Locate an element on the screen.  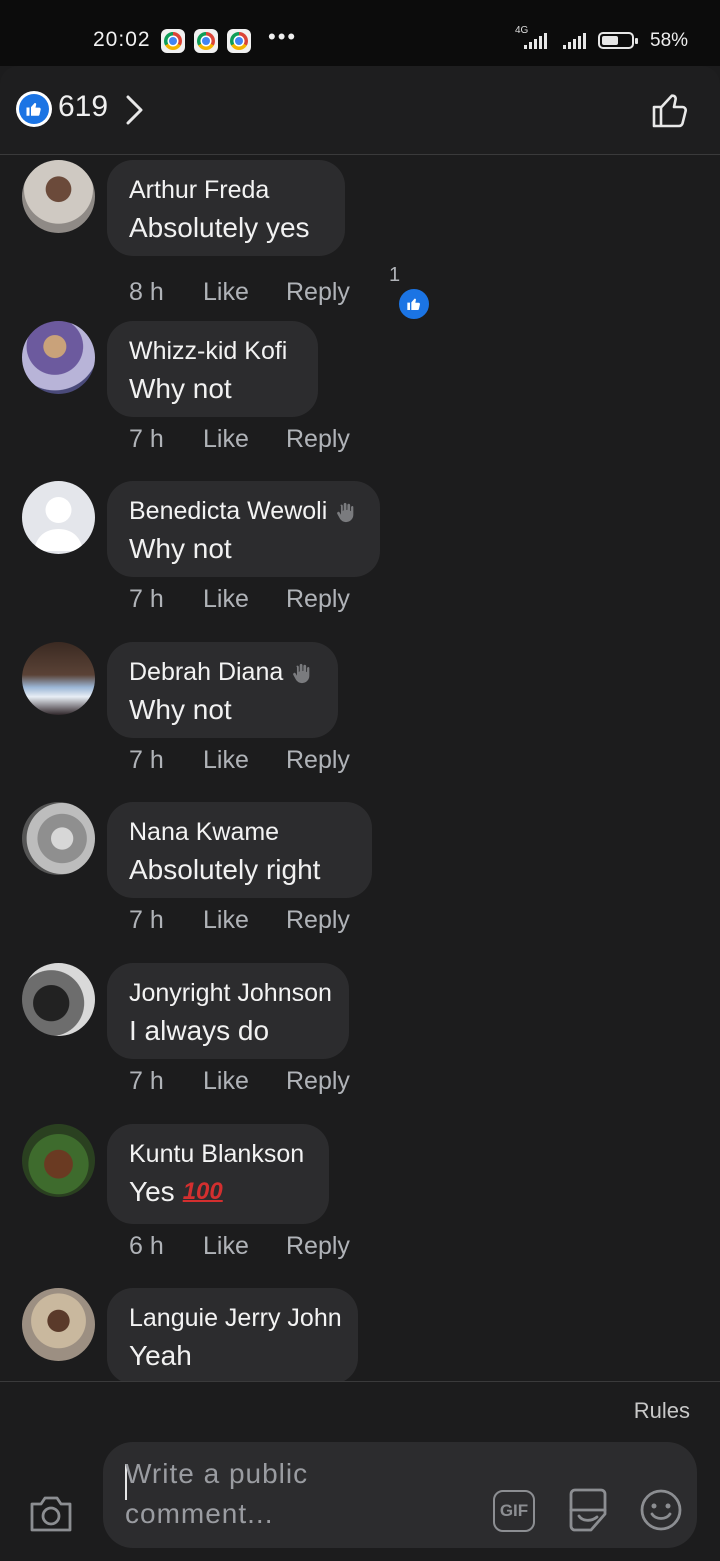
battery-icon is located at coordinates (618, 40).